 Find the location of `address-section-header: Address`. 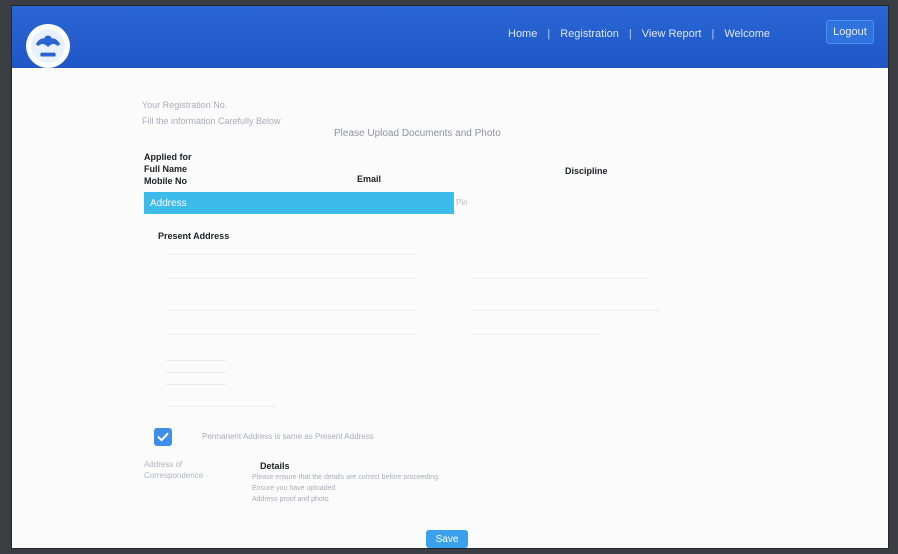

address-section-header: Address is located at coordinates (299, 203).